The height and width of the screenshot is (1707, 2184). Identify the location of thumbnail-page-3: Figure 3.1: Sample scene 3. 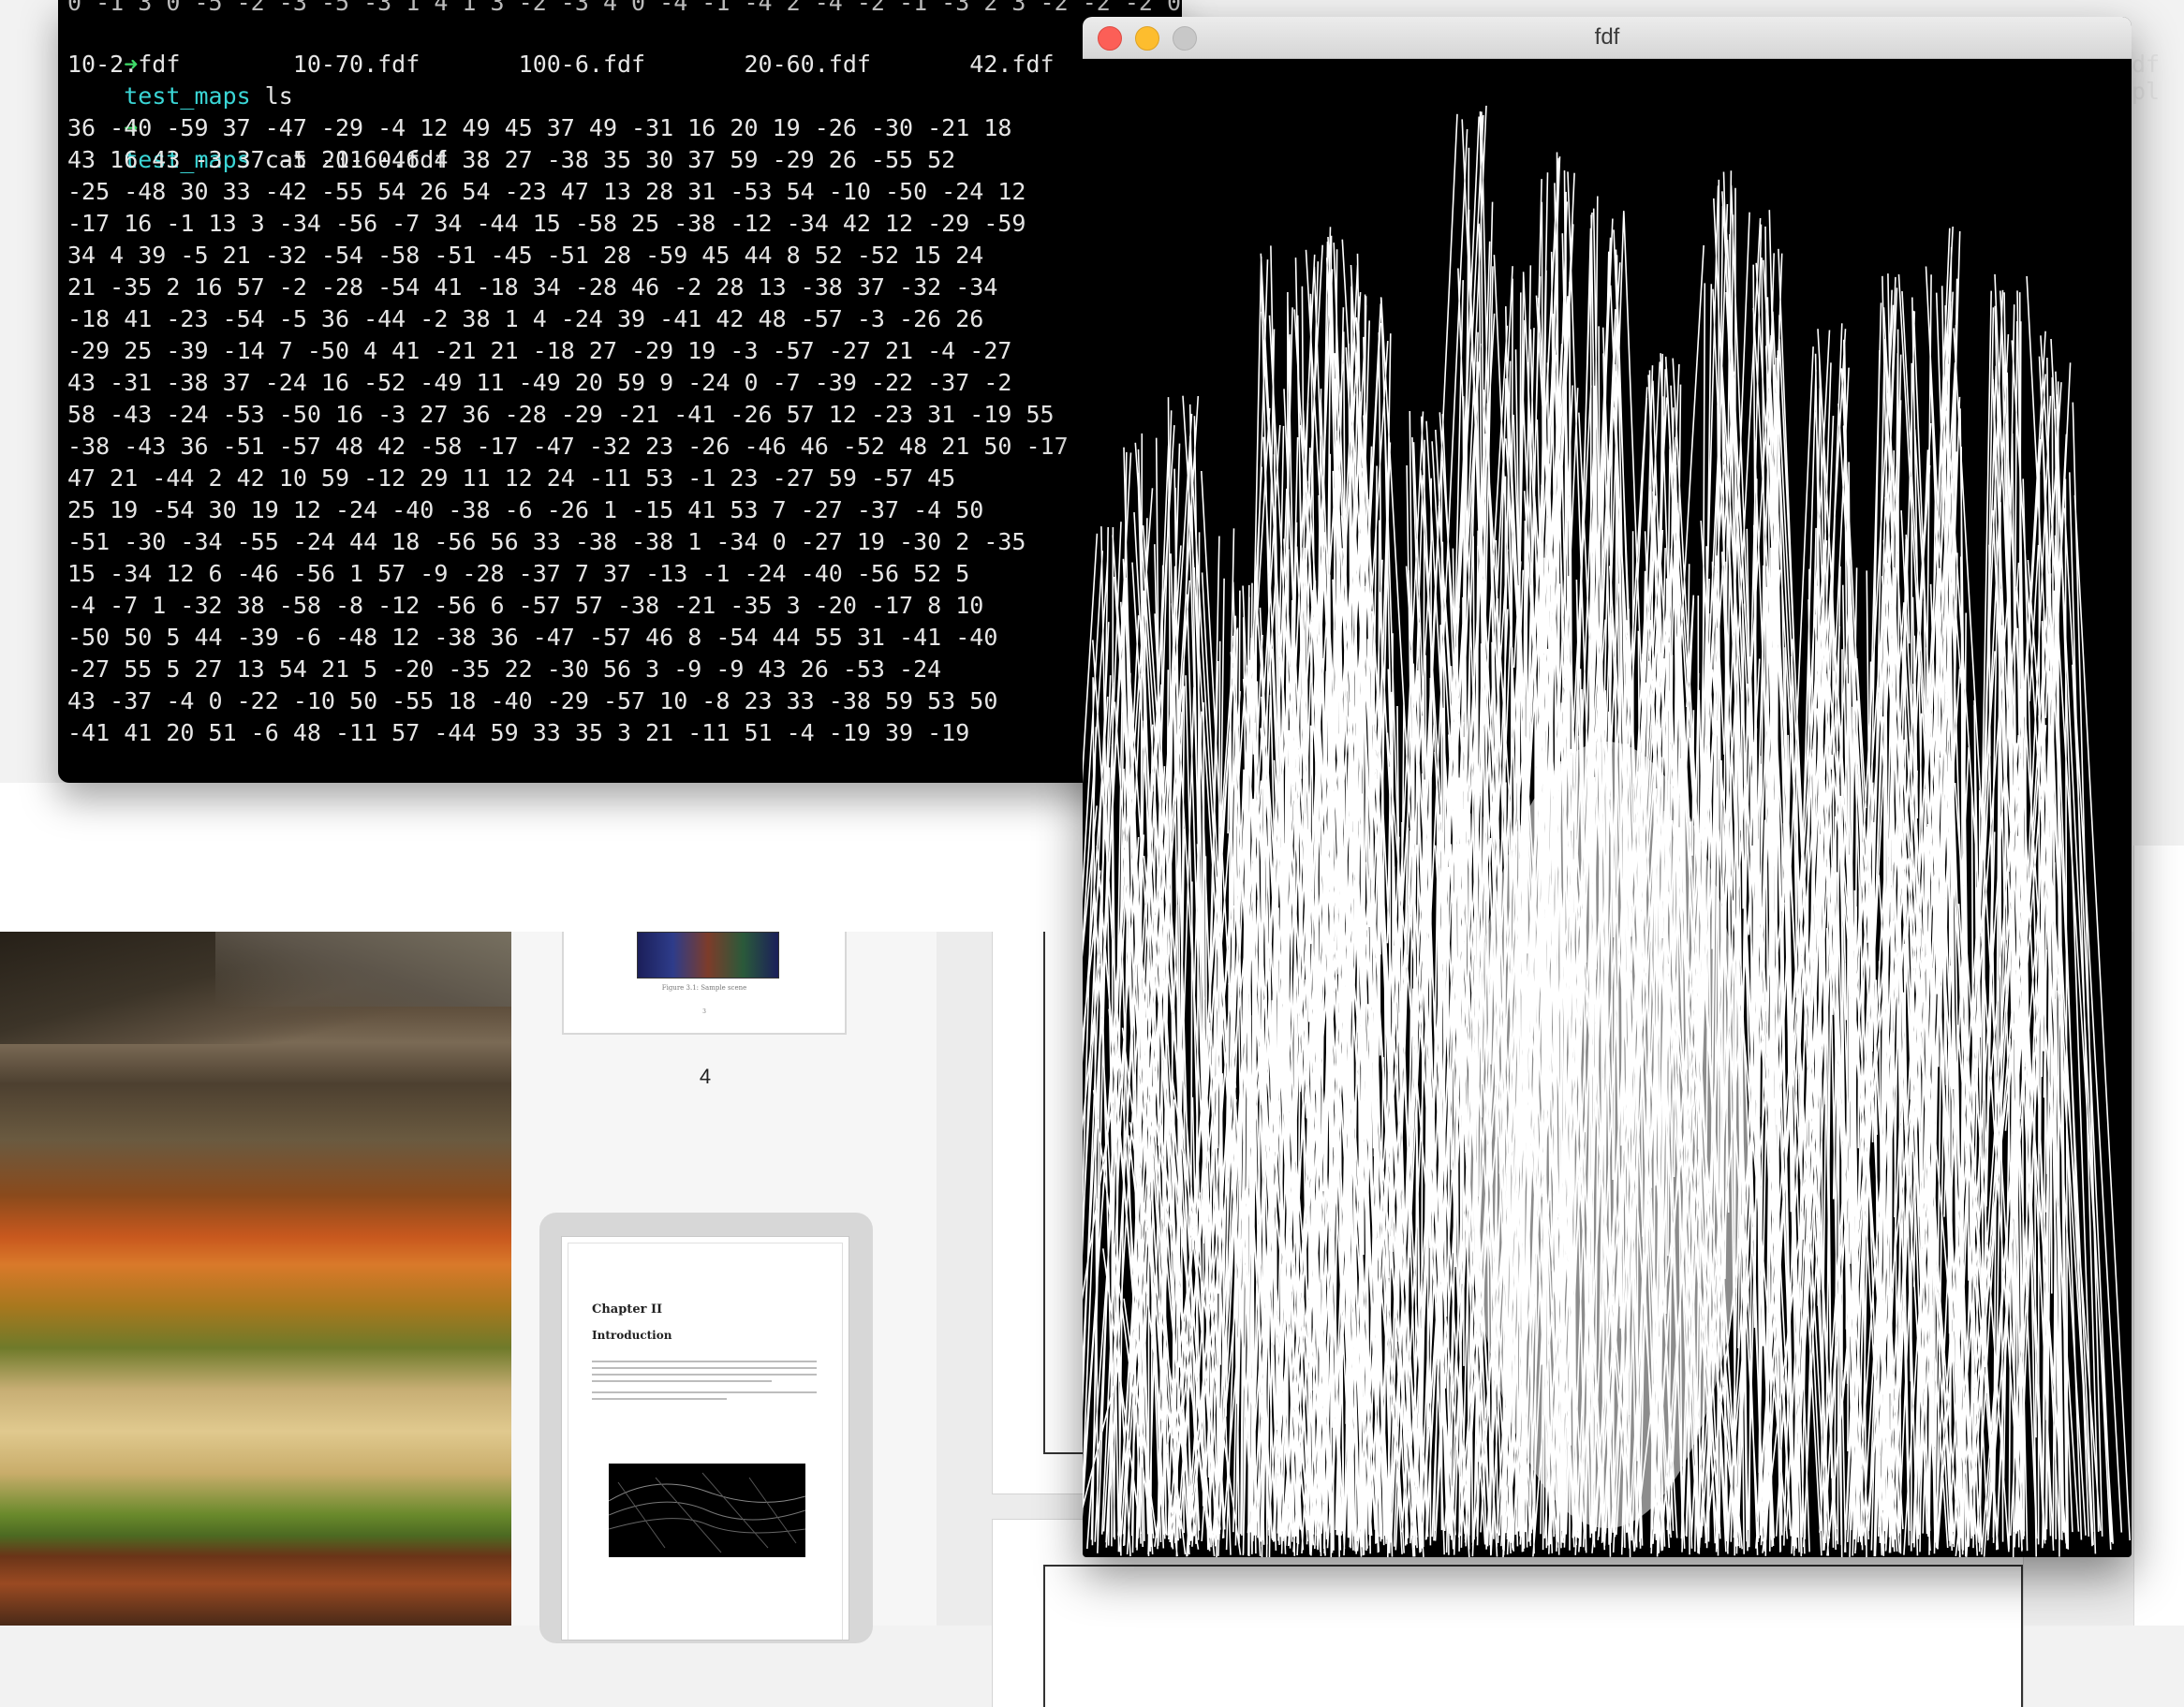
(704, 983).